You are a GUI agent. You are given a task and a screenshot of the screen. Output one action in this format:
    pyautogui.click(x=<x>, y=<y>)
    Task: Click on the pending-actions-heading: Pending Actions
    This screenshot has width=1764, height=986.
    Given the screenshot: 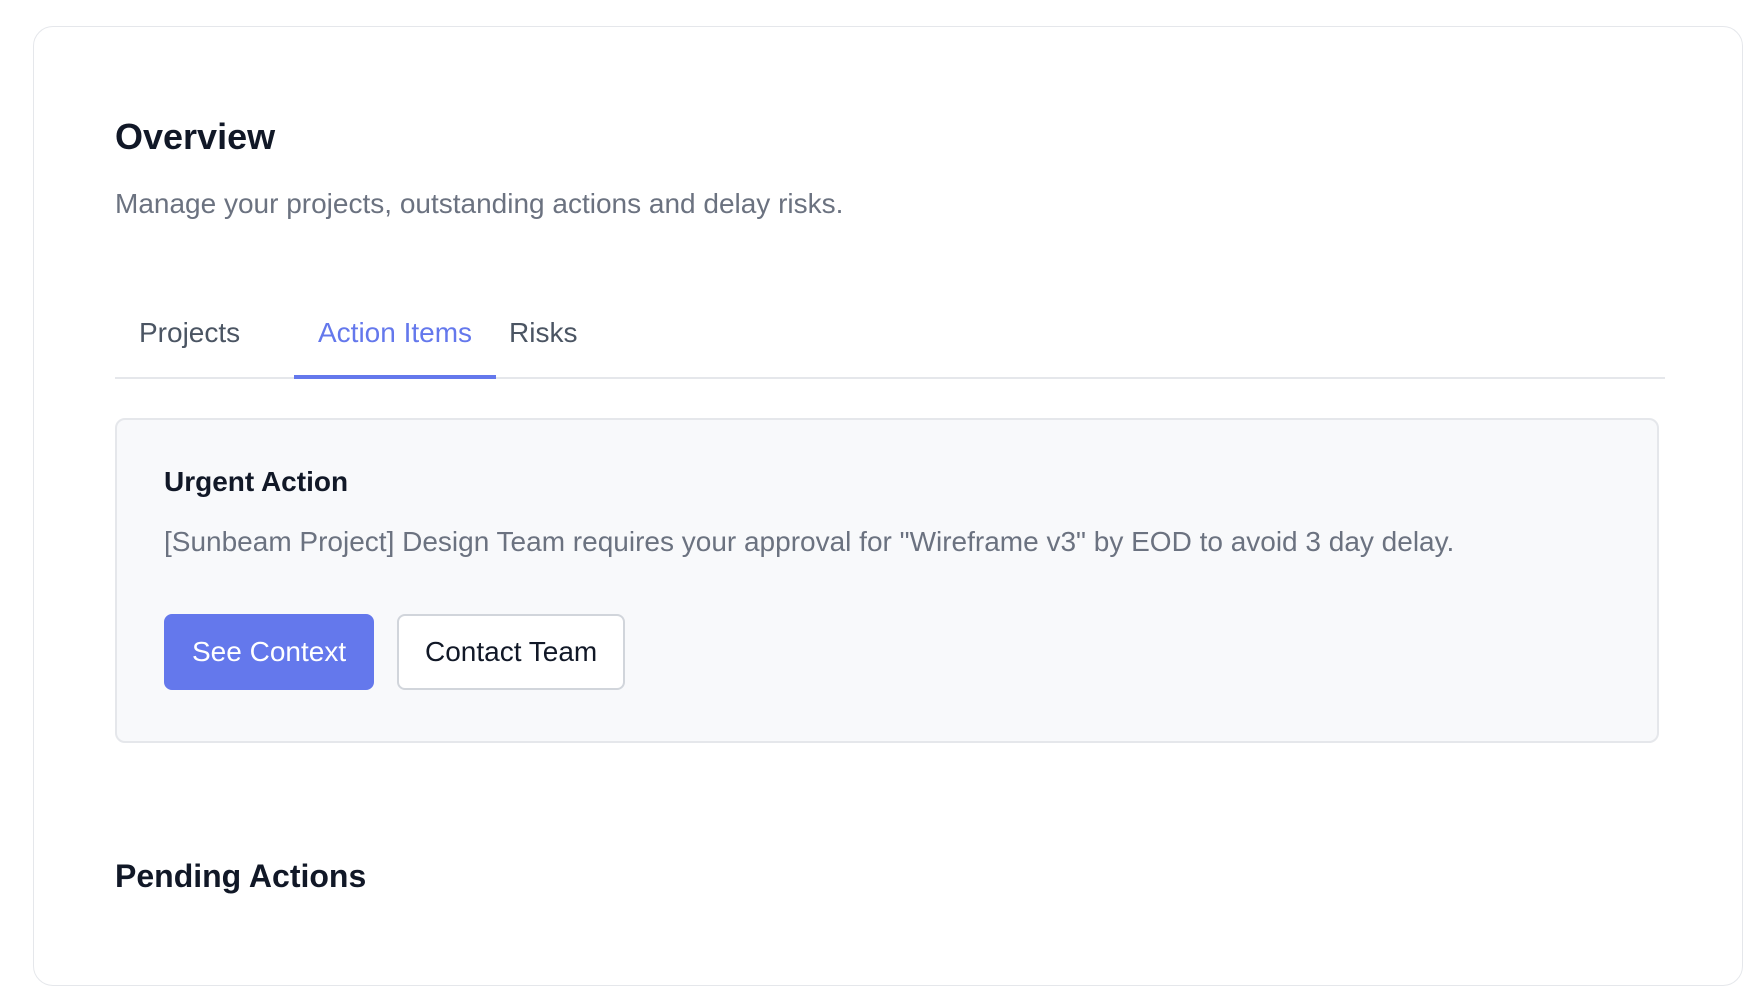 What is the action you would take?
    pyautogui.click(x=241, y=876)
    